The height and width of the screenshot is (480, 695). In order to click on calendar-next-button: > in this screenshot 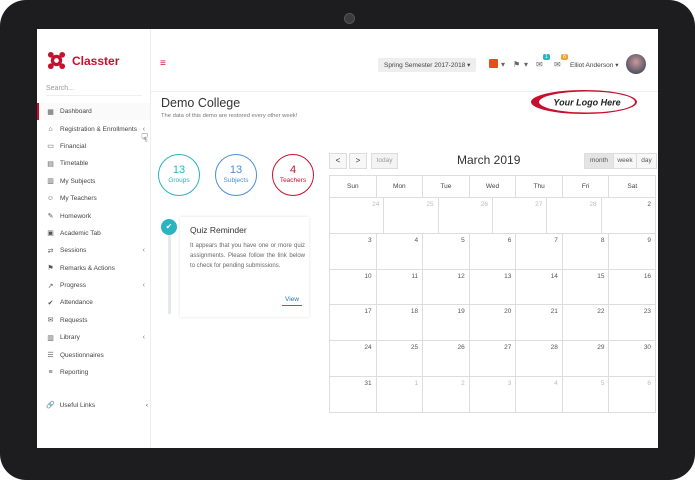, I will do `click(358, 161)`.